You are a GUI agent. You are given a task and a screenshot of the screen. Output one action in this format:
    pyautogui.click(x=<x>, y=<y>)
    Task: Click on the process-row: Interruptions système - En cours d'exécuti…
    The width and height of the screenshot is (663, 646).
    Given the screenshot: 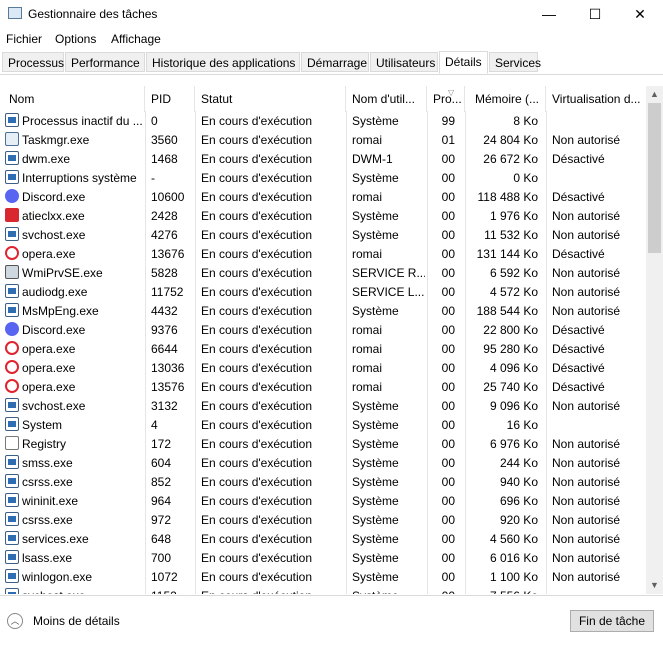 What is the action you would take?
    pyautogui.click(x=323, y=177)
    